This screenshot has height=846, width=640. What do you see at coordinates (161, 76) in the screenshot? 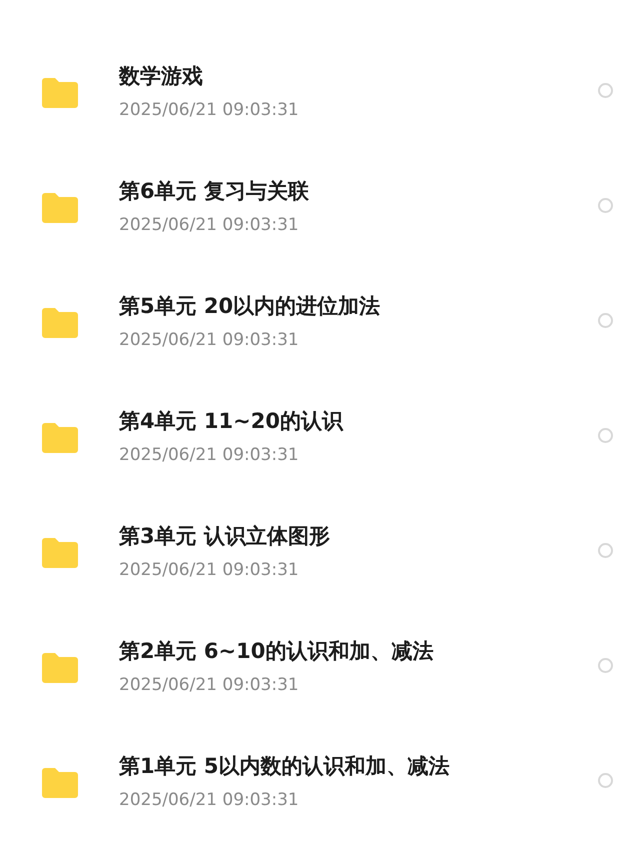
I see `folder-name: 数学游戏` at bounding box center [161, 76].